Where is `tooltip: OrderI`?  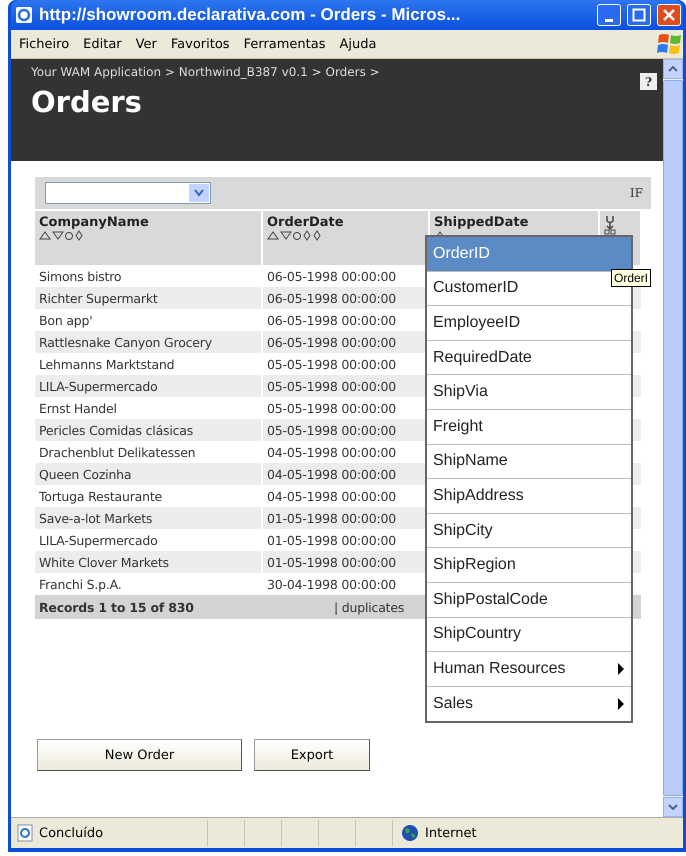 tooltip: OrderI is located at coordinates (631, 278).